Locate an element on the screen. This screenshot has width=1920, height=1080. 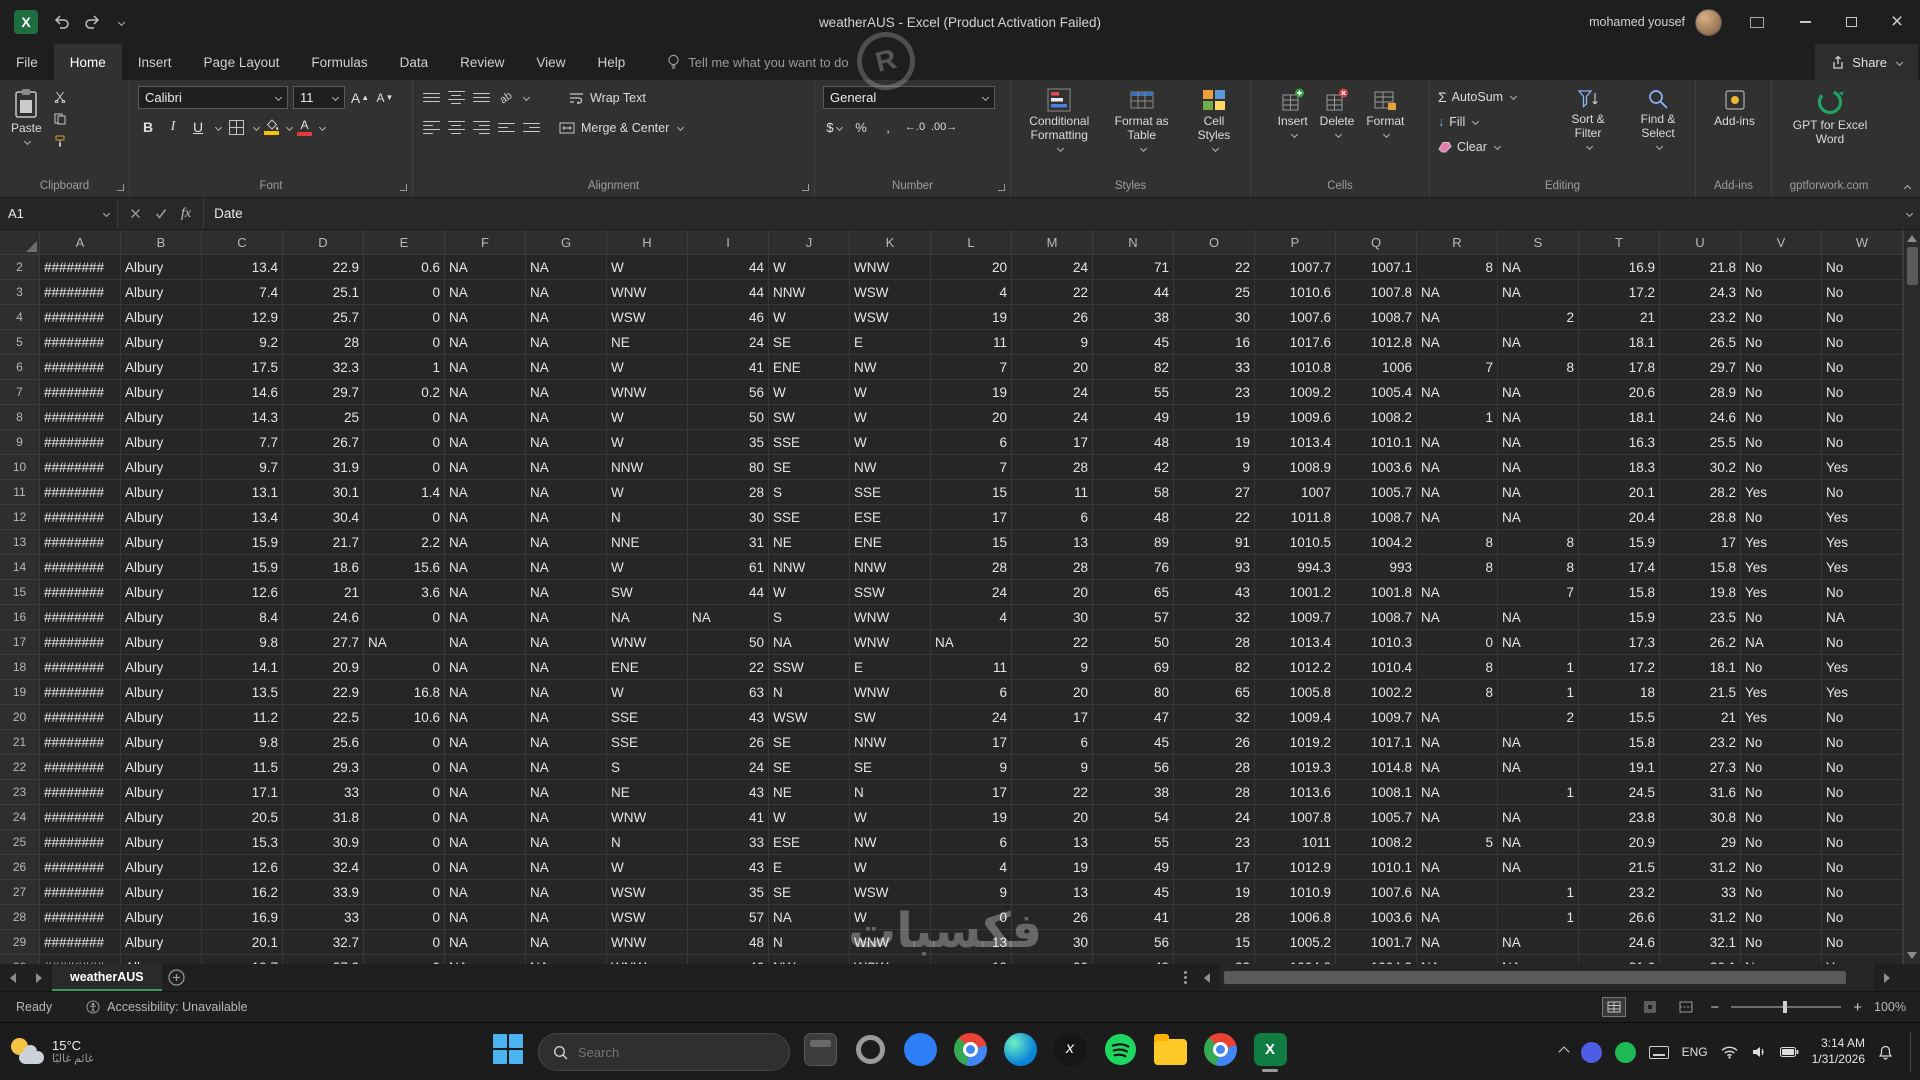
cell-I8: 50 is located at coordinates (728, 417).